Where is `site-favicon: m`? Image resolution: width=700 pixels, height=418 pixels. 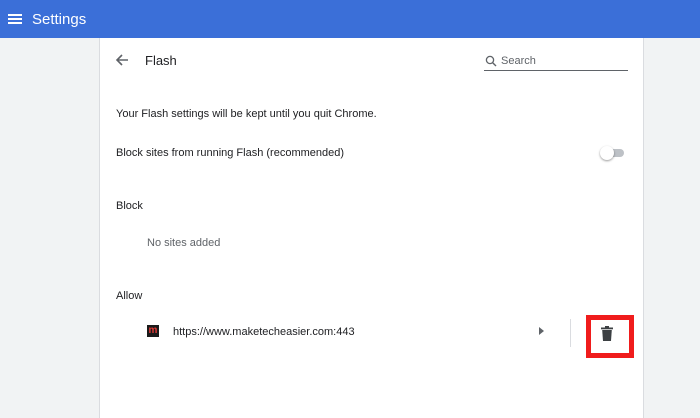
site-favicon: m is located at coordinates (153, 331).